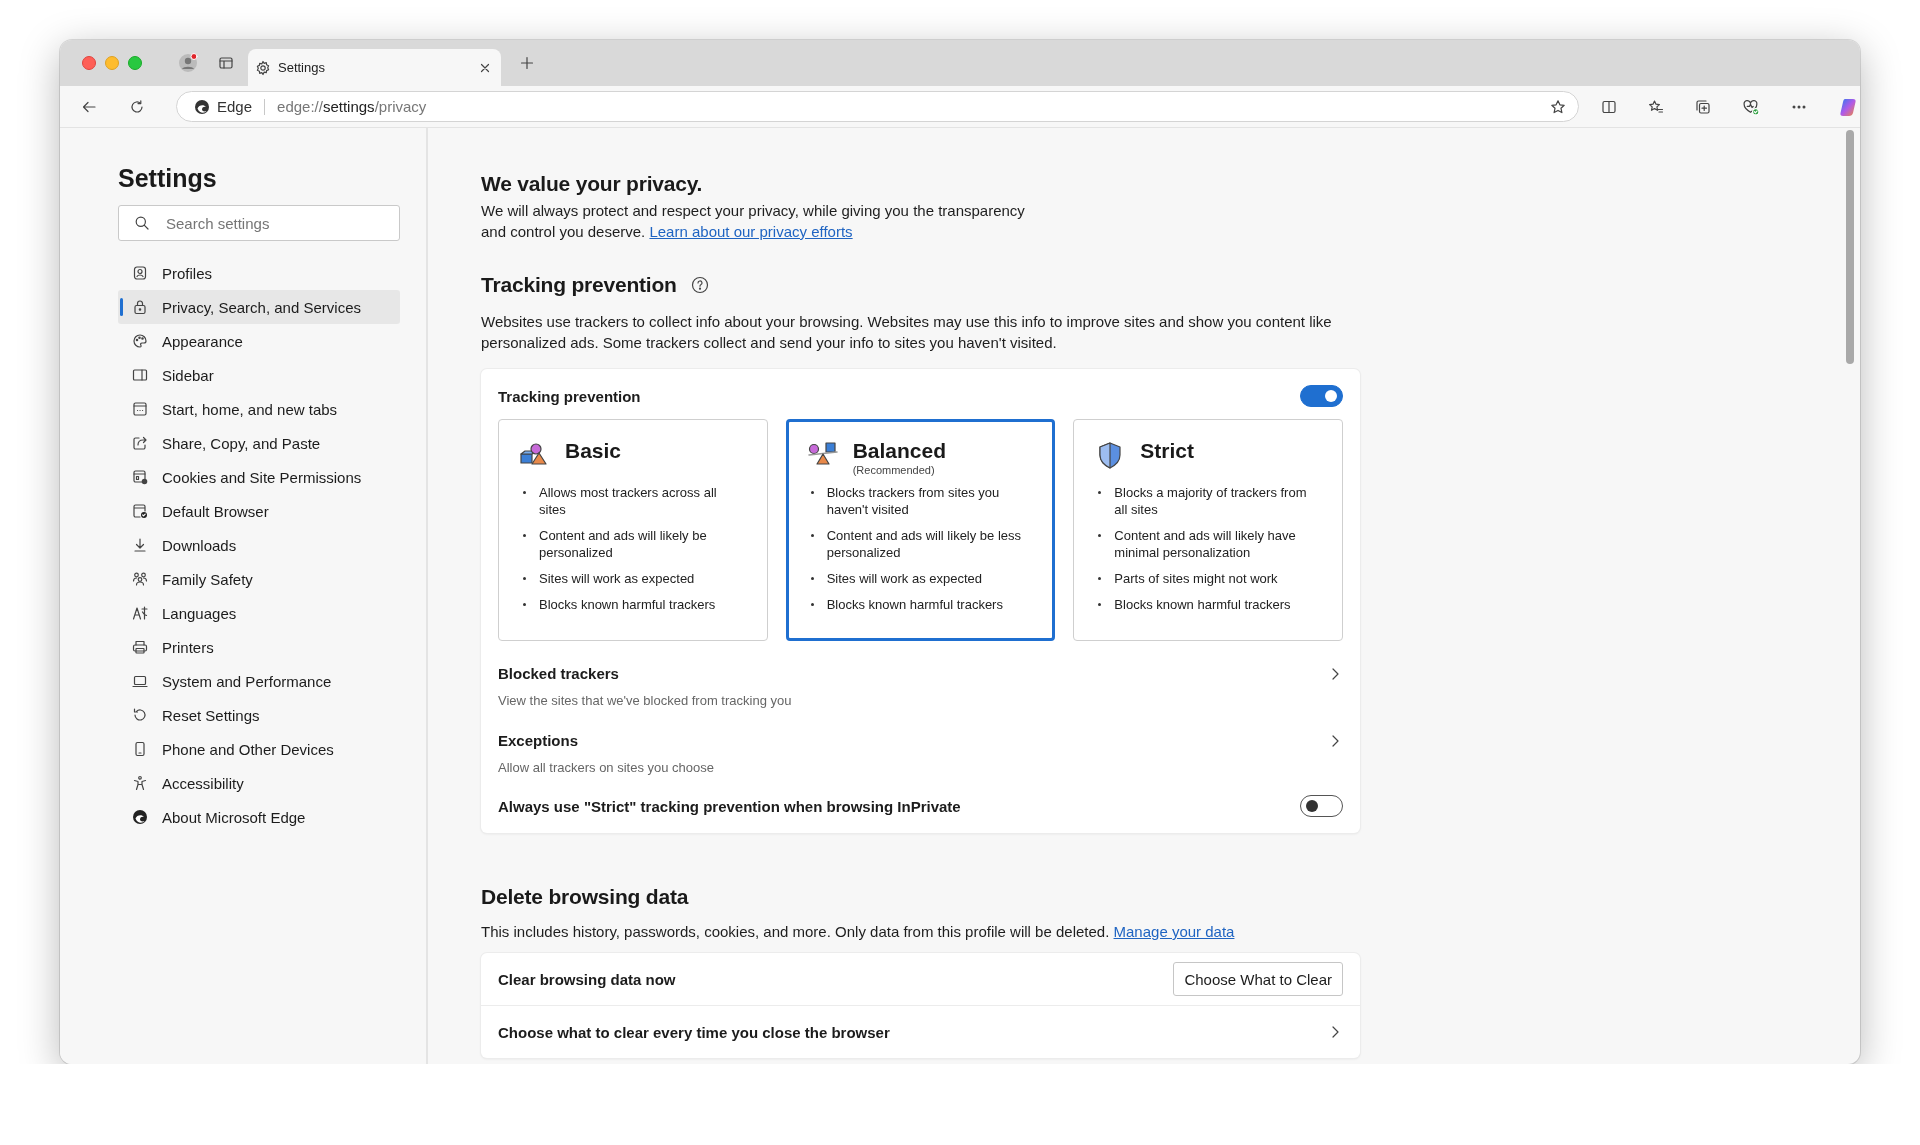  Describe the element at coordinates (259, 579) in the screenshot. I see `sidebar-item: Family Safety` at that location.